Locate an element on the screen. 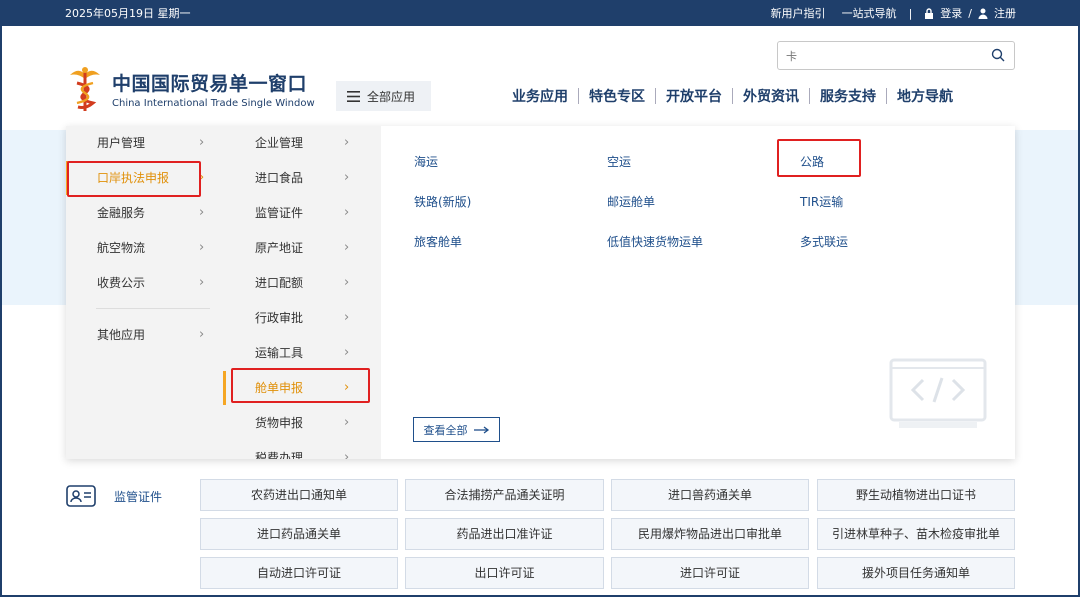 The image size is (1080, 597). submenu-item-label: 原产地证 is located at coordinates (279, 248).